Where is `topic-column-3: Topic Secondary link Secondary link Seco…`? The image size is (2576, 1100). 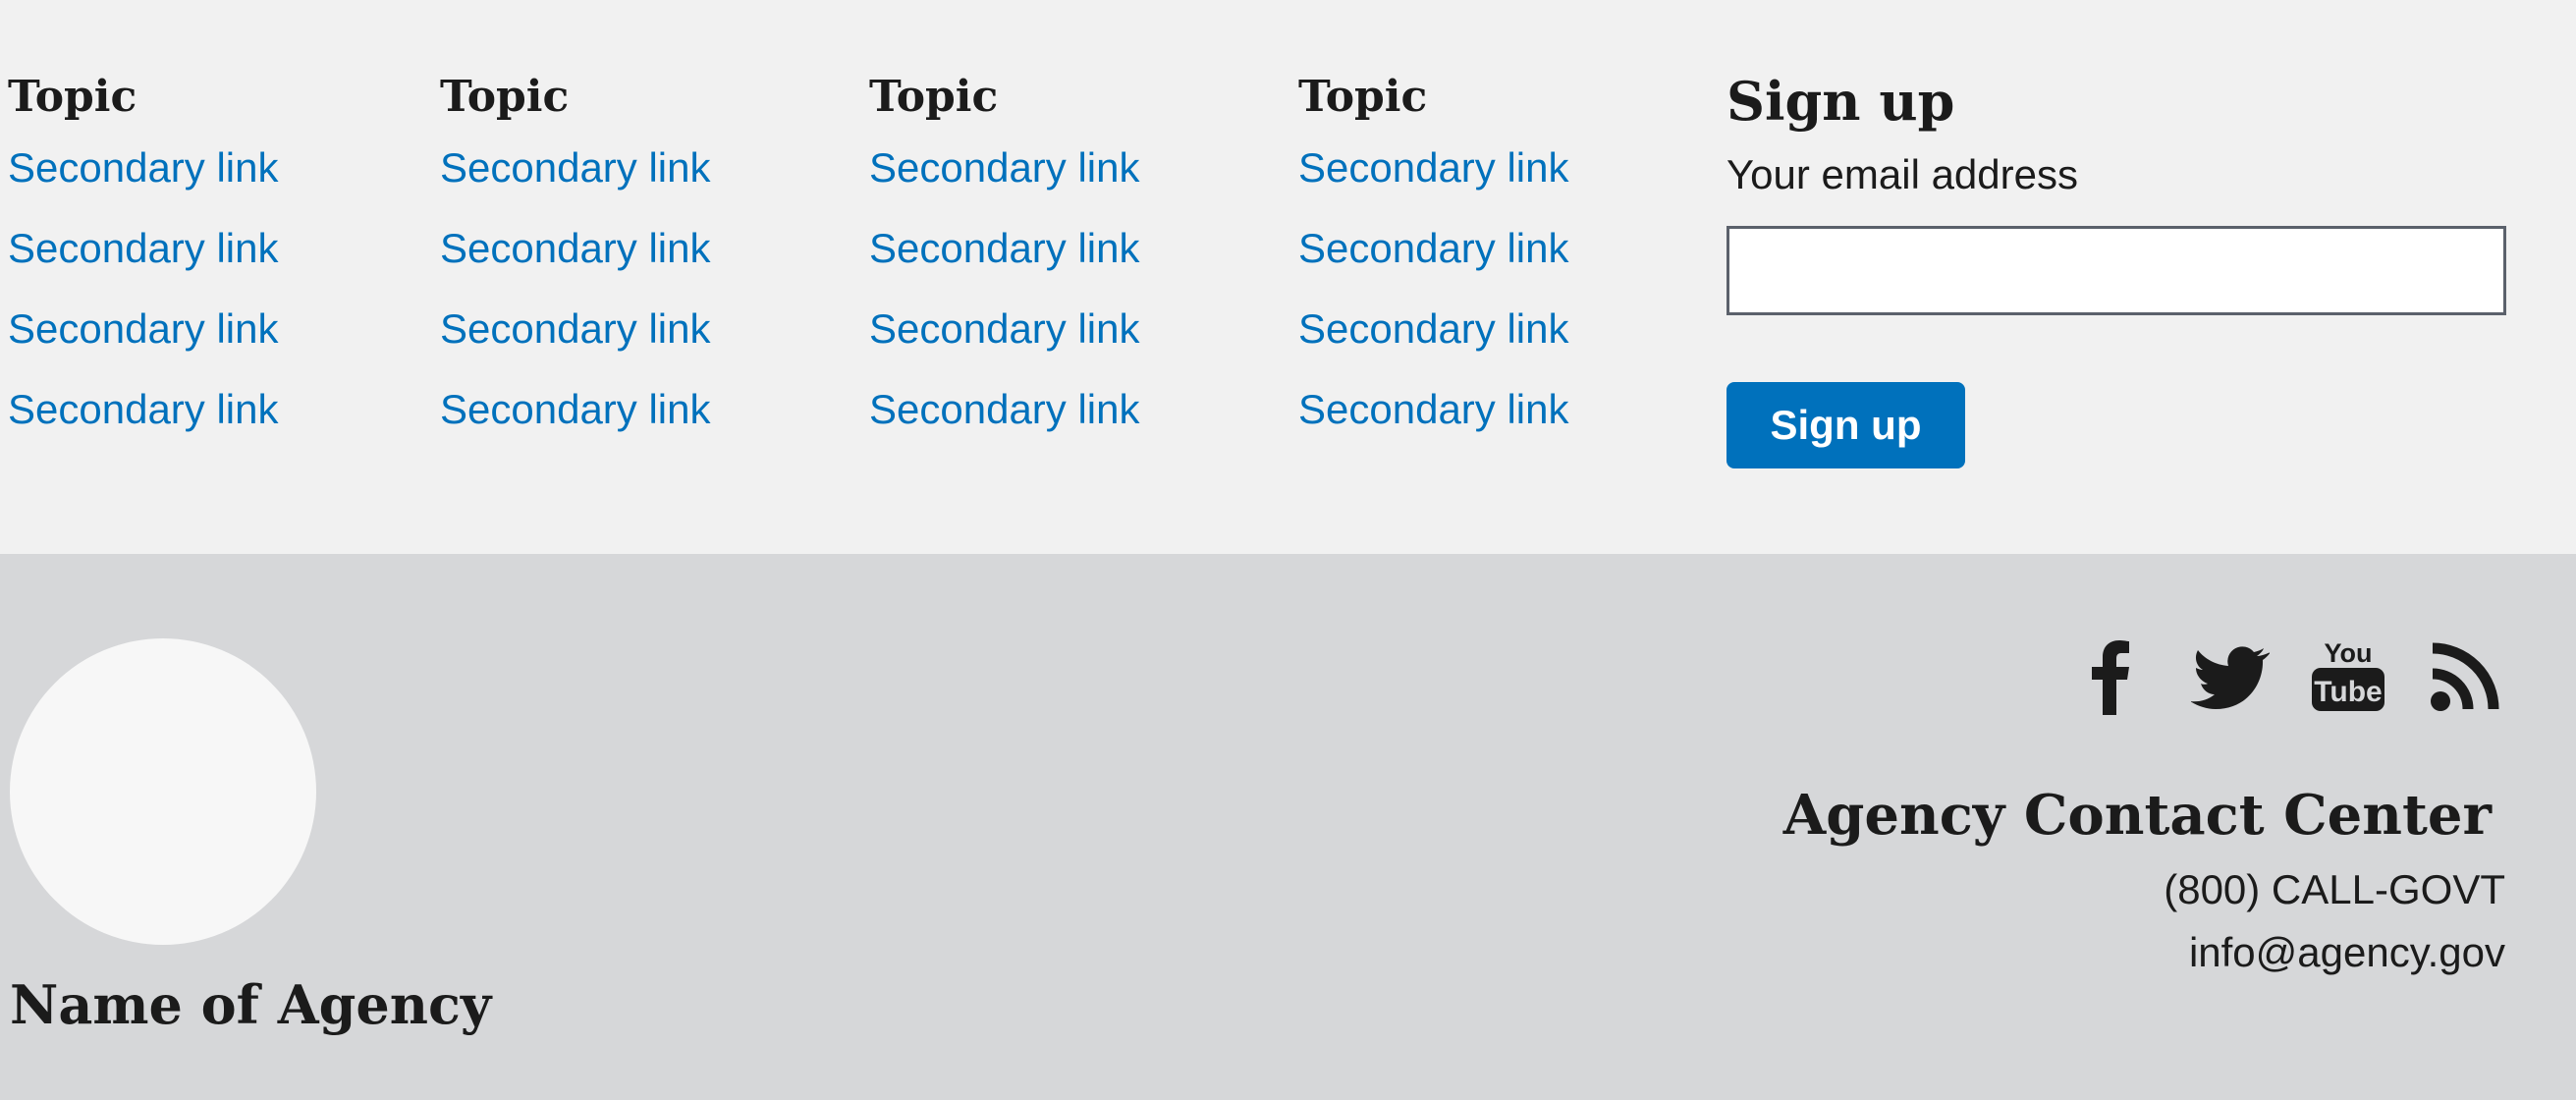 topic-column-3: Topic Secondary link Secondary link Seco… is located at coordinates (1066, 258).